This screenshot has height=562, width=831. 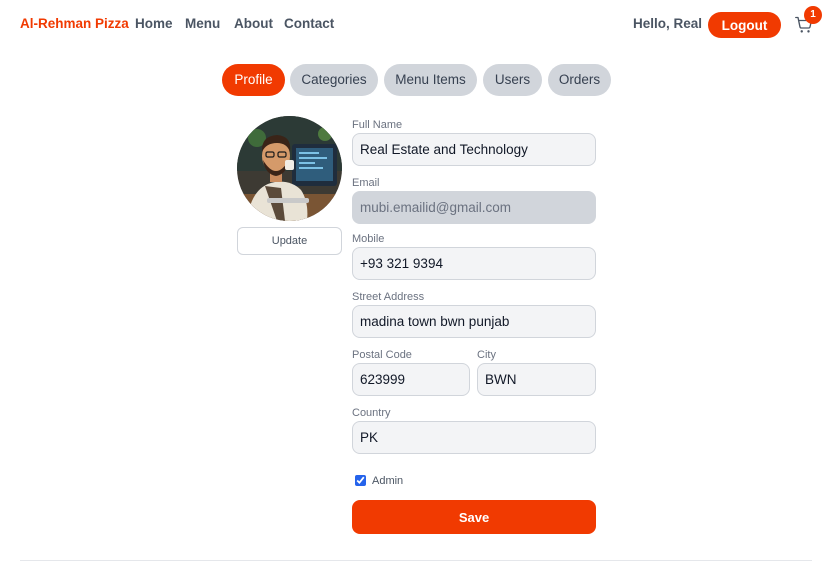 What do you see at coordinates (411, 379) in the screenshot?
I see `postal-code-input` at bounding box center [411, 379].